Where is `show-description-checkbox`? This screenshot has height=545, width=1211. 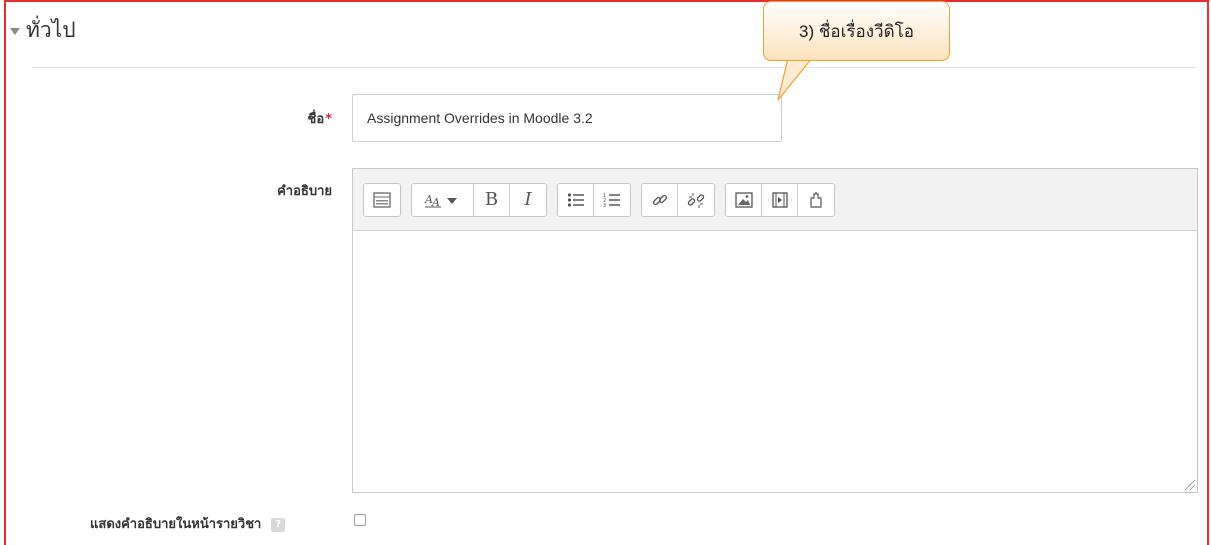
show-description-checkbox is located at coordinates (360, 520).